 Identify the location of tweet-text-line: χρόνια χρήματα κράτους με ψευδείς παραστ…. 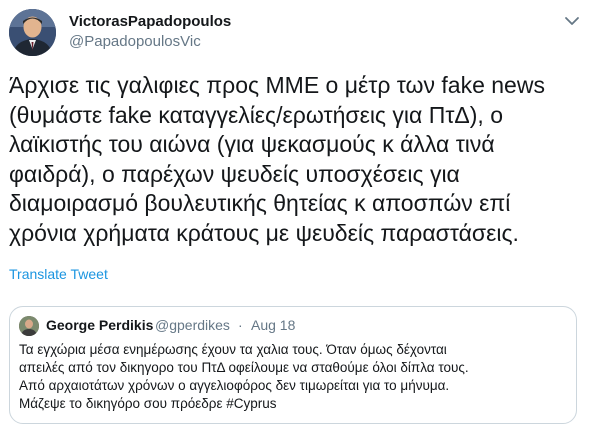
(264, 232).